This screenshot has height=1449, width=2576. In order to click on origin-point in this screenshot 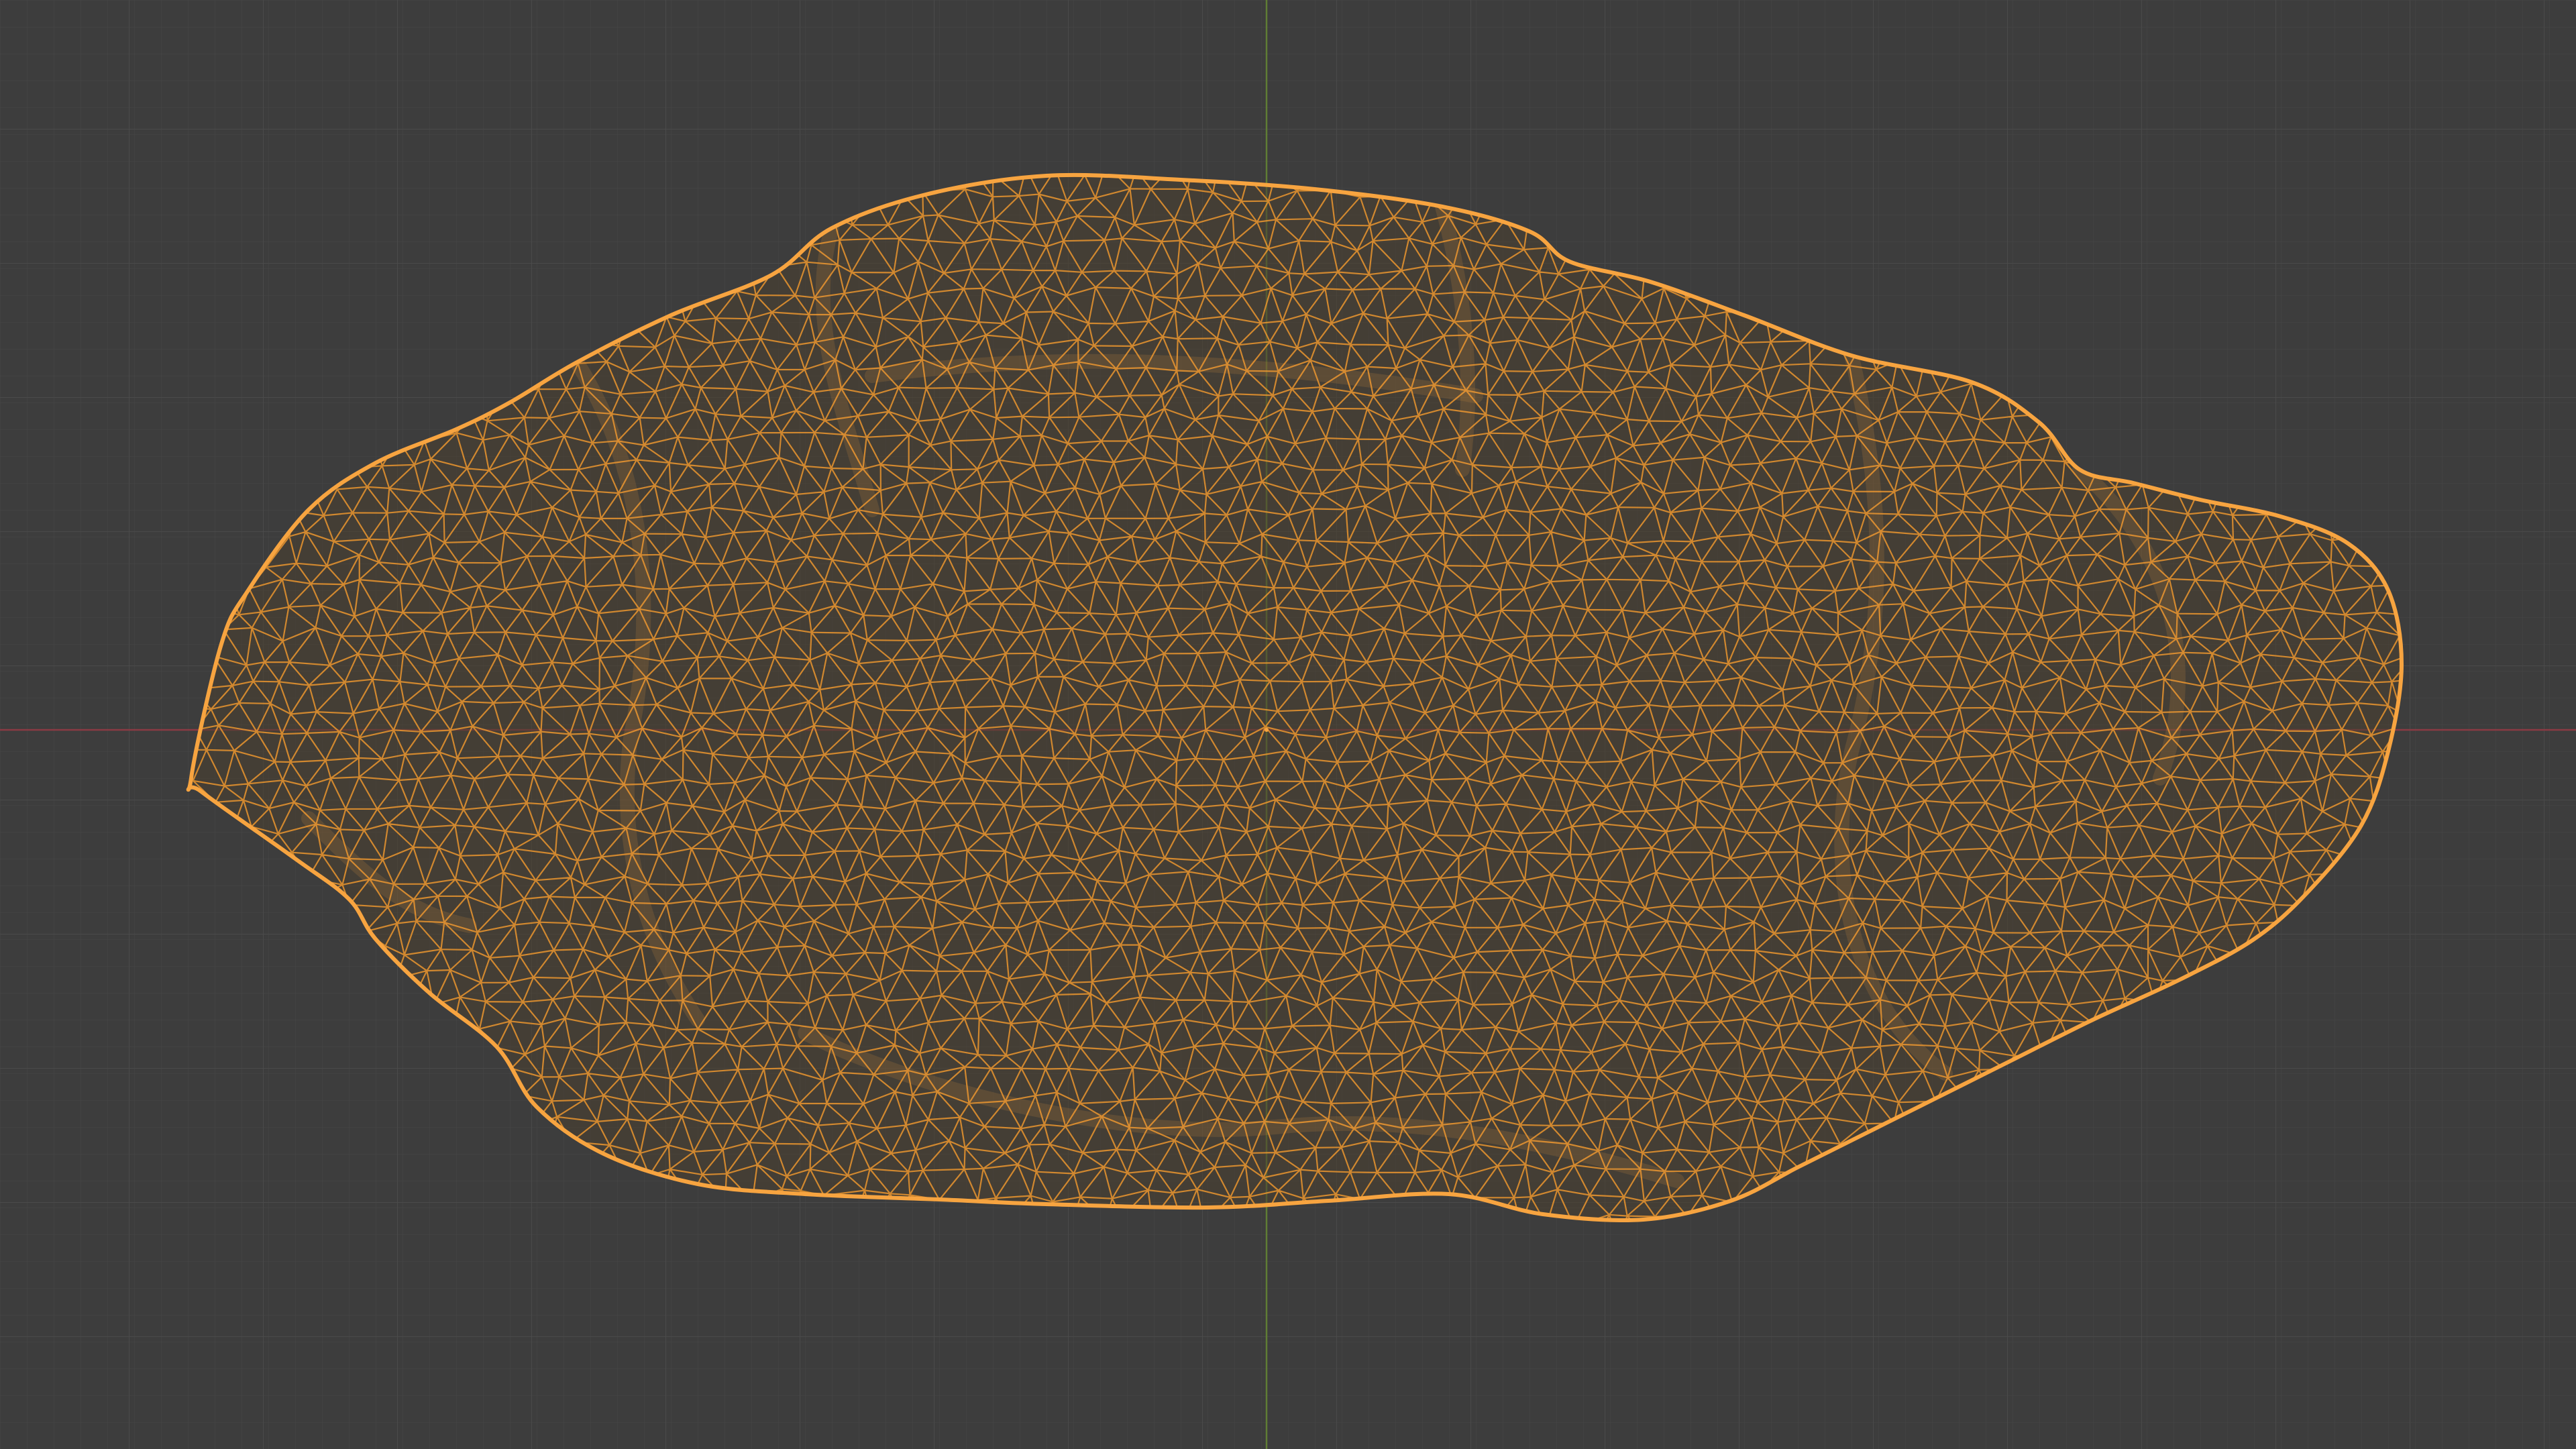, I will do `click(1267, 730)`.